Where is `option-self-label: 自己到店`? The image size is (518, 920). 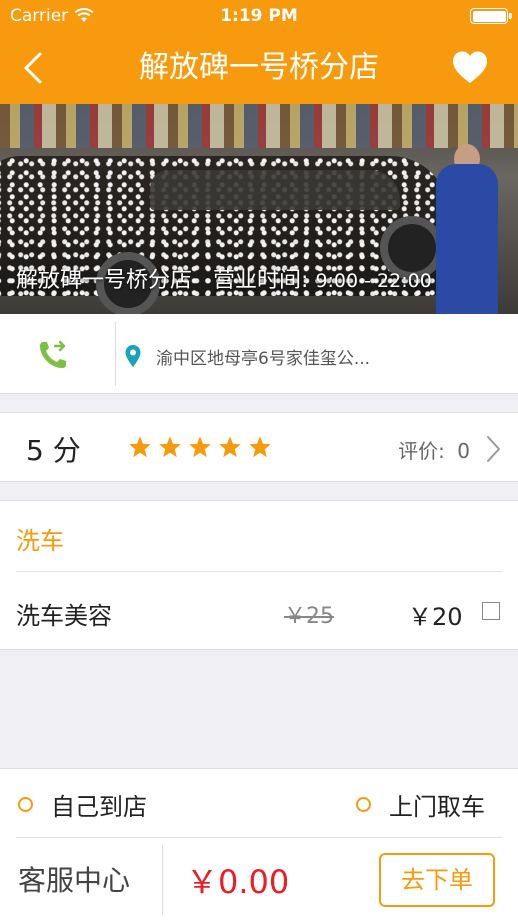 option-self-label: 自己到店 is located at coordinates (99, 807).